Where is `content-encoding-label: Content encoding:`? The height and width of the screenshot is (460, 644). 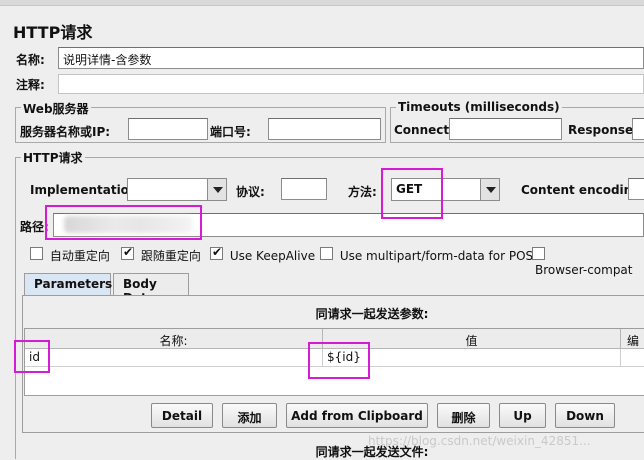 content-encoding-label: Content encoding: is located at coordinates (582, 190).